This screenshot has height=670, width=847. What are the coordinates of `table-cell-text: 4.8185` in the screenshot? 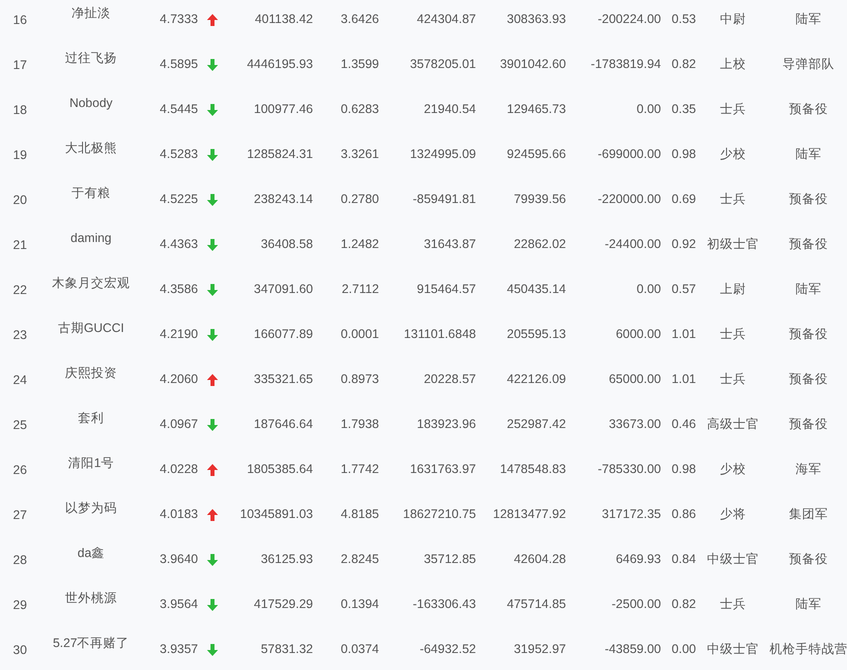 It's located at (359, 515).